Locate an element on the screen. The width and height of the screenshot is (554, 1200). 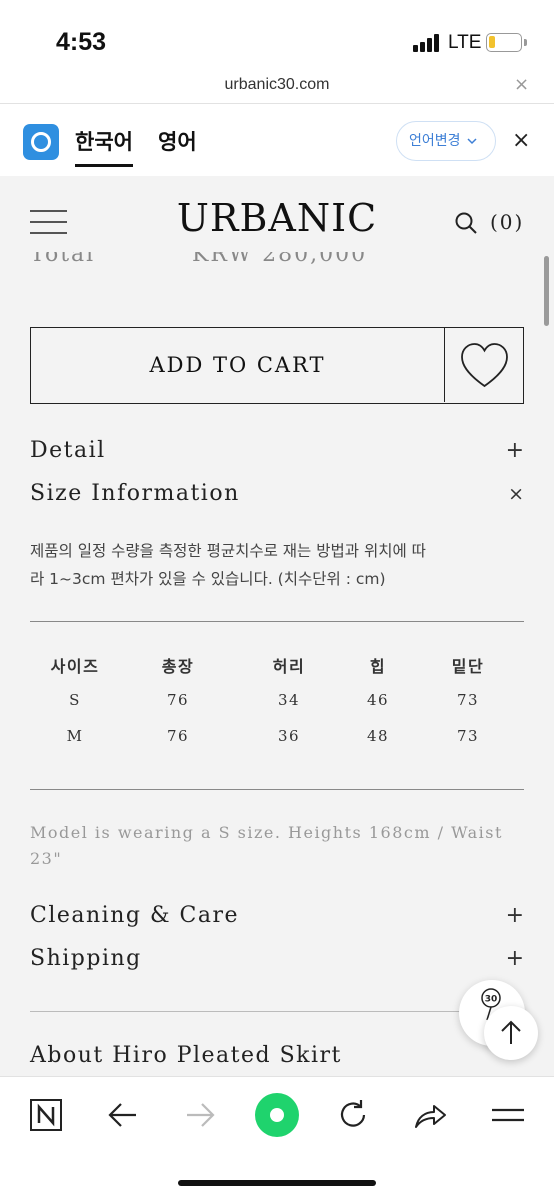
chevron-down-icon is located at coordinates (472, 141).